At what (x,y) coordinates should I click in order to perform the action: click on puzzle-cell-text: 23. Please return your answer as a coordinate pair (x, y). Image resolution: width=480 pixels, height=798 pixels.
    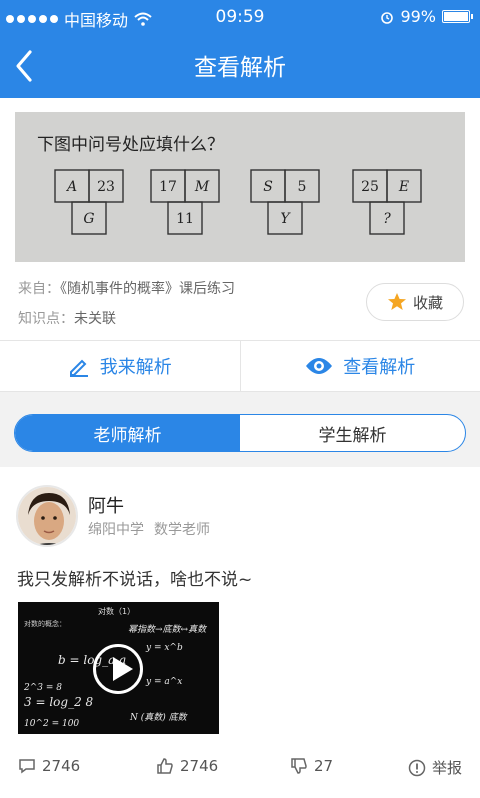
    Looking at the image, I should click on (106, 187).